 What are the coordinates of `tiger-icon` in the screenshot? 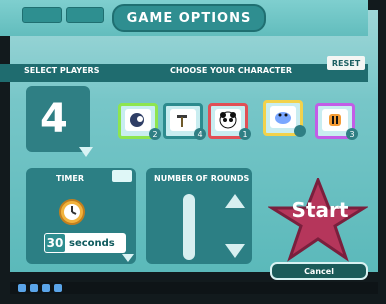 It's located at (335, 120).